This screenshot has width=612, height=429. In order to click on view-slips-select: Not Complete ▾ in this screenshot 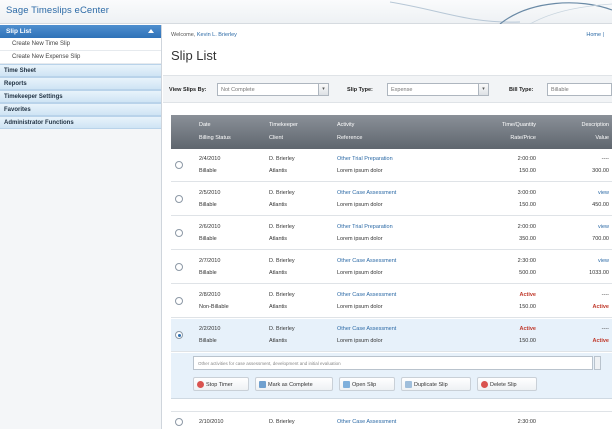, I will do `click(273, 89)`.